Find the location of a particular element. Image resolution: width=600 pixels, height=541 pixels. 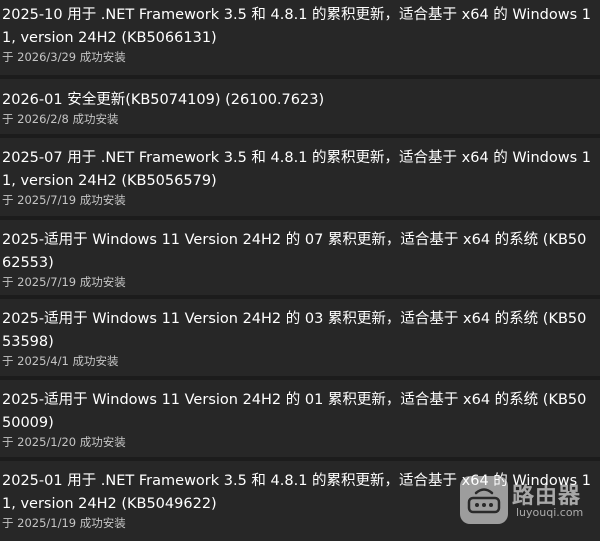

update-status: 于 2026/2/8 成功安装 is located at coordinates (60, 119).